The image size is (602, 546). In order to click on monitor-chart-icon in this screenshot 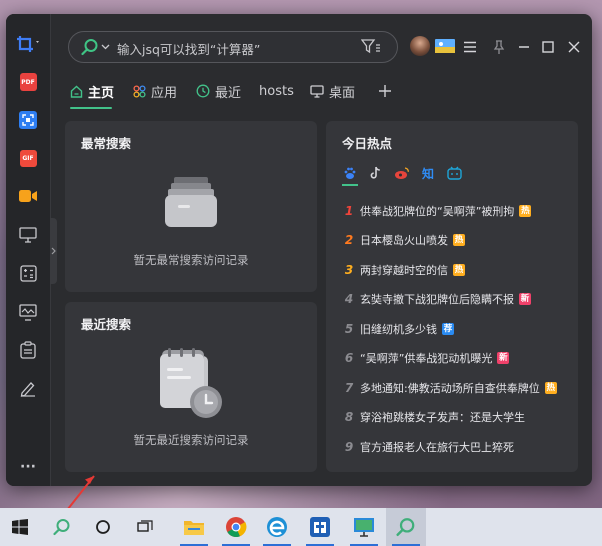, I will do `click(28, 312)`.